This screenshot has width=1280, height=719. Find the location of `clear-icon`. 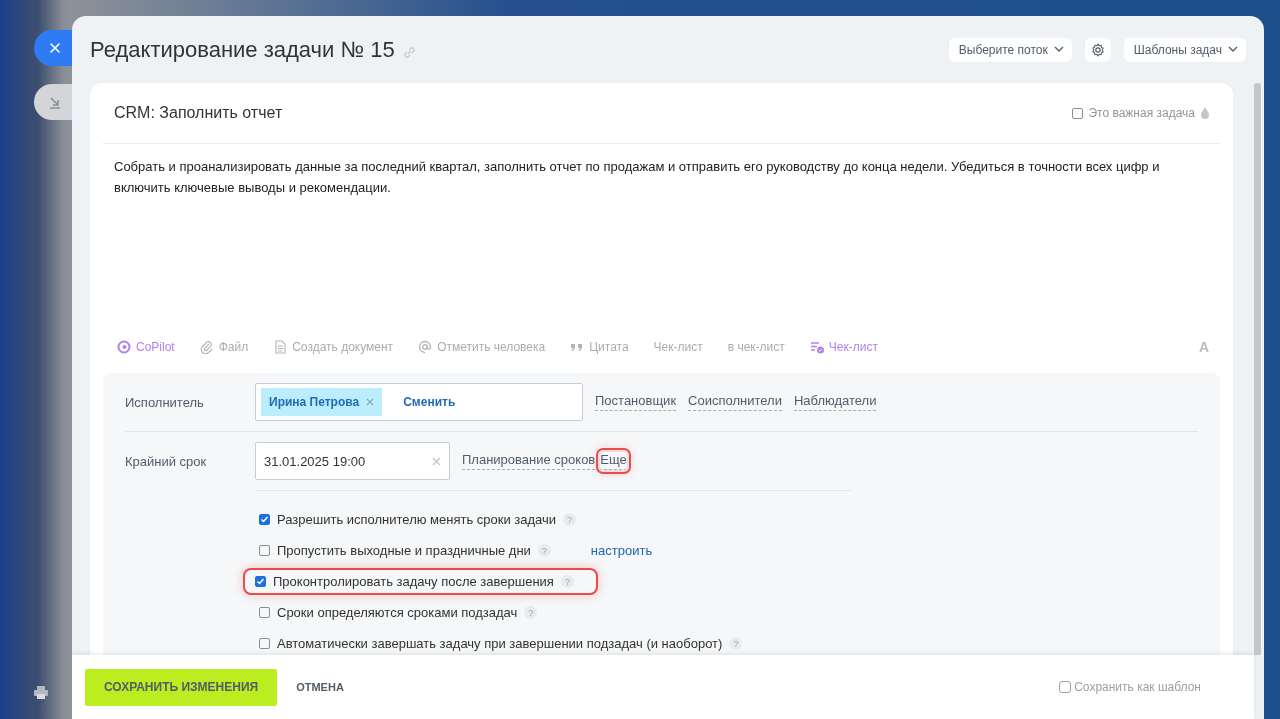

clear-icon is located at coordinates (436, 461).